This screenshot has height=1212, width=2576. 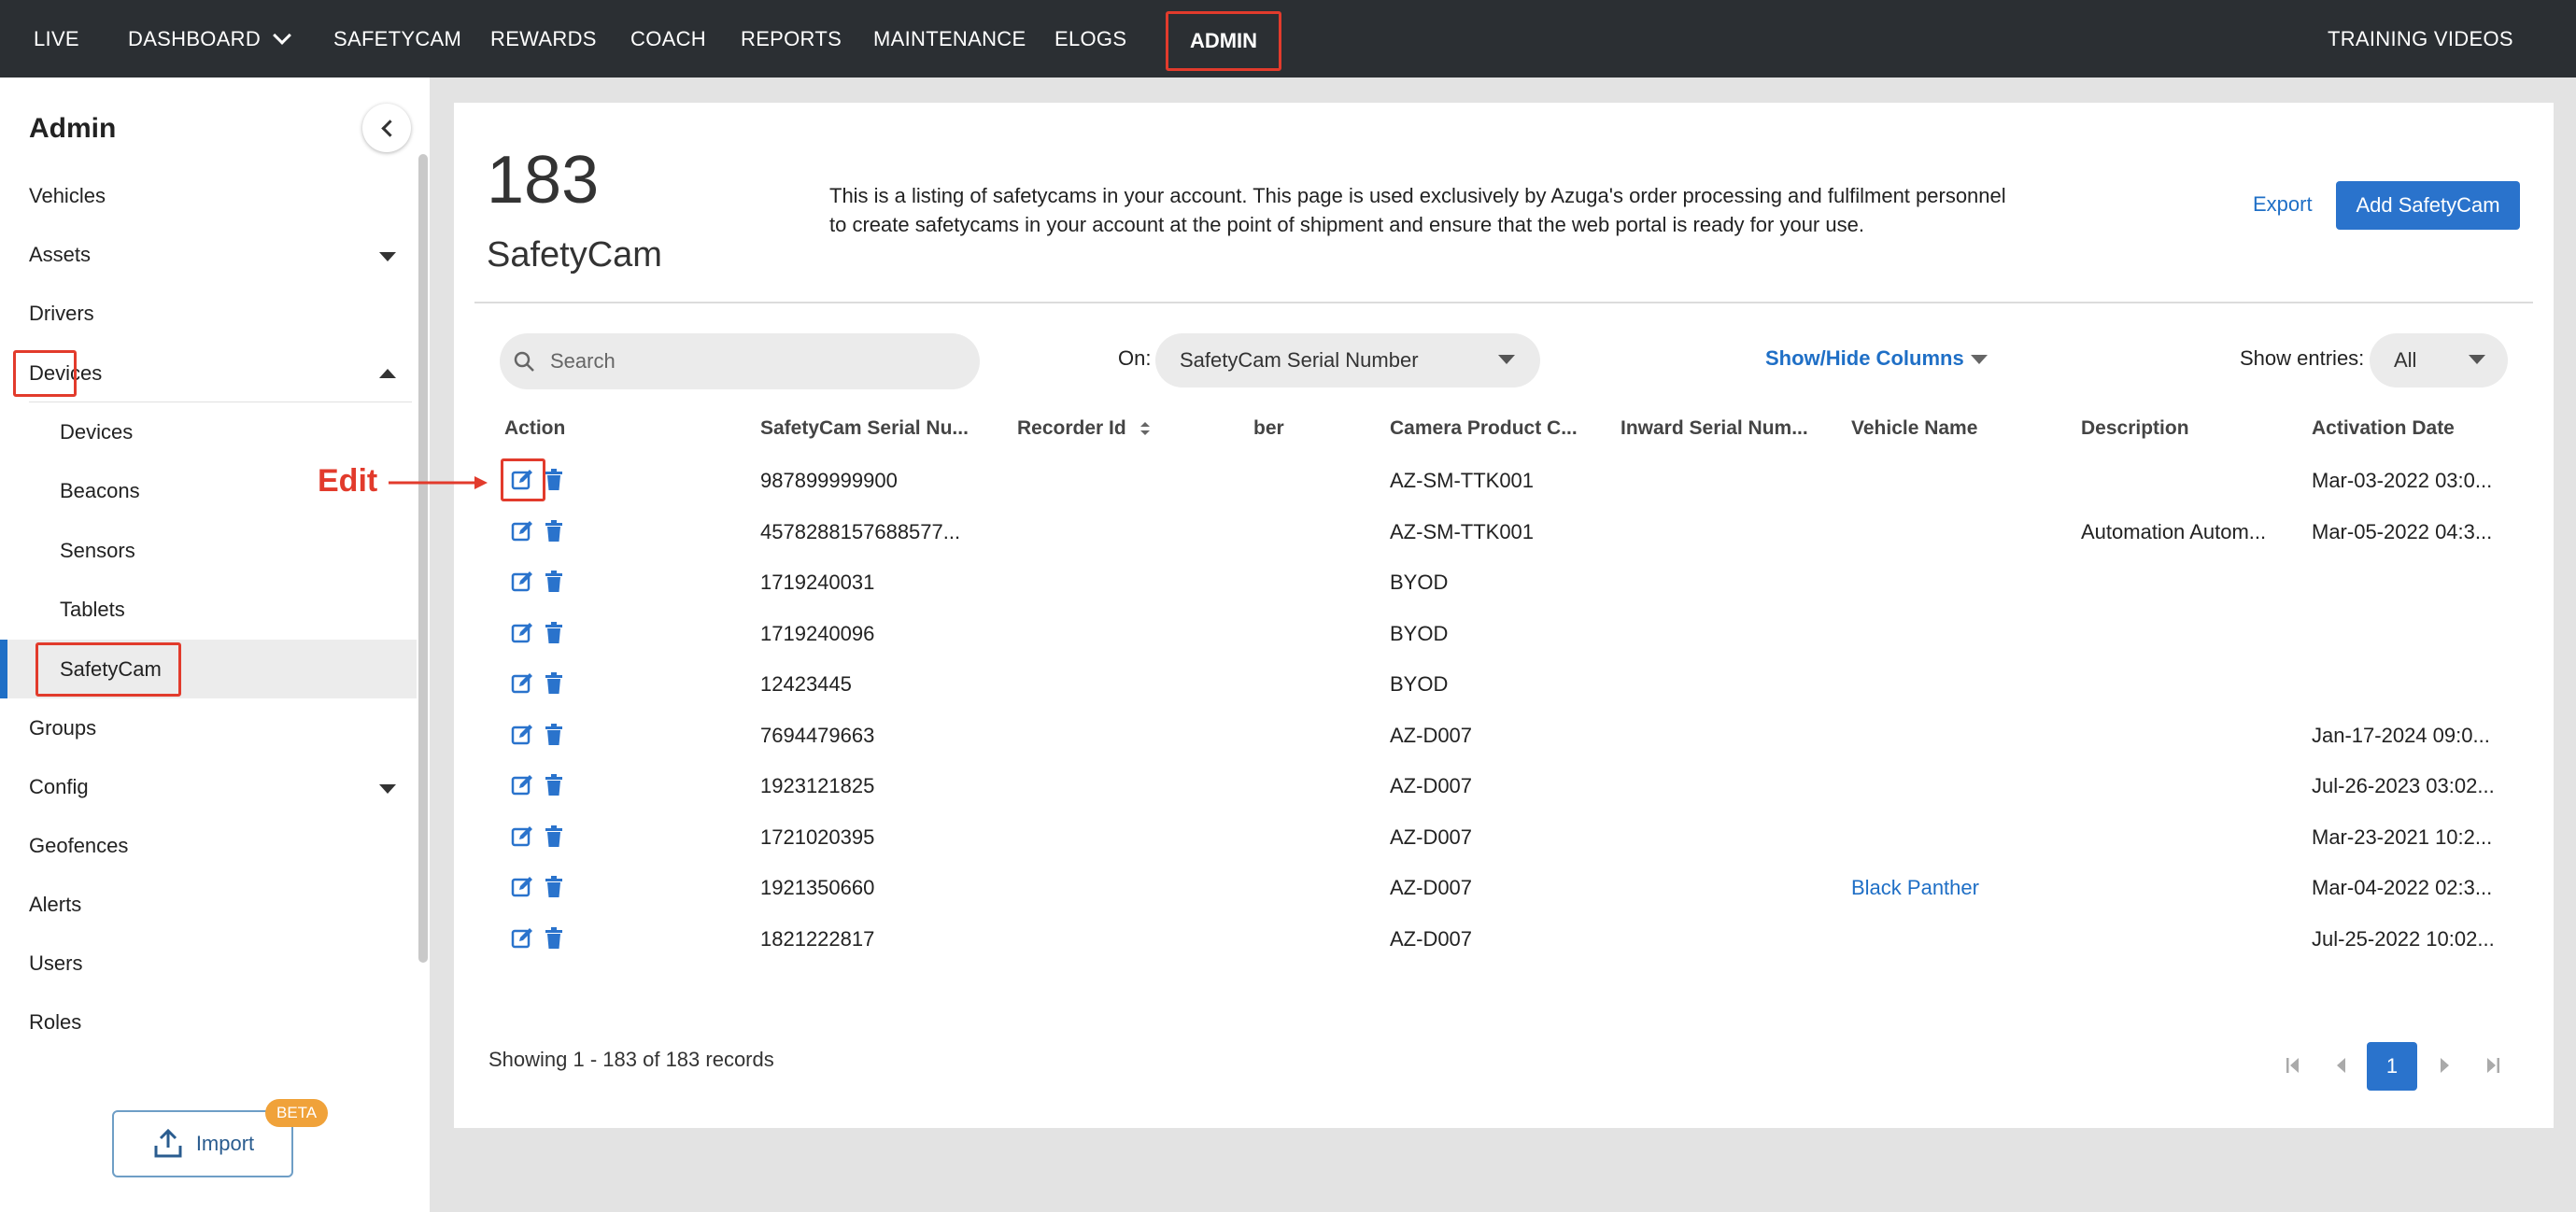 What do you see at coordinates (2392, 1066) in the screenshot?
I see `page-1-button: 1` at bounding box center [2392, 1066].